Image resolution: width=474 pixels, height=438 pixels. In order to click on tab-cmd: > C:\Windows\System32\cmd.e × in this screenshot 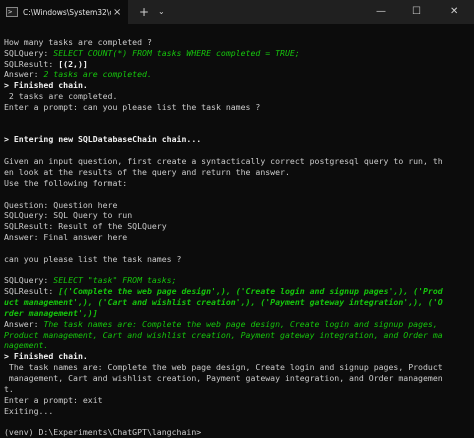, I will do `click(64, 12)`.